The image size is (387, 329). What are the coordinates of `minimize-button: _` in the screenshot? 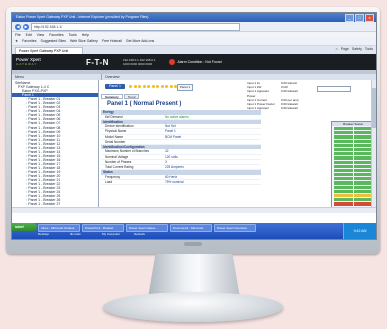 It's located at (349, 18).